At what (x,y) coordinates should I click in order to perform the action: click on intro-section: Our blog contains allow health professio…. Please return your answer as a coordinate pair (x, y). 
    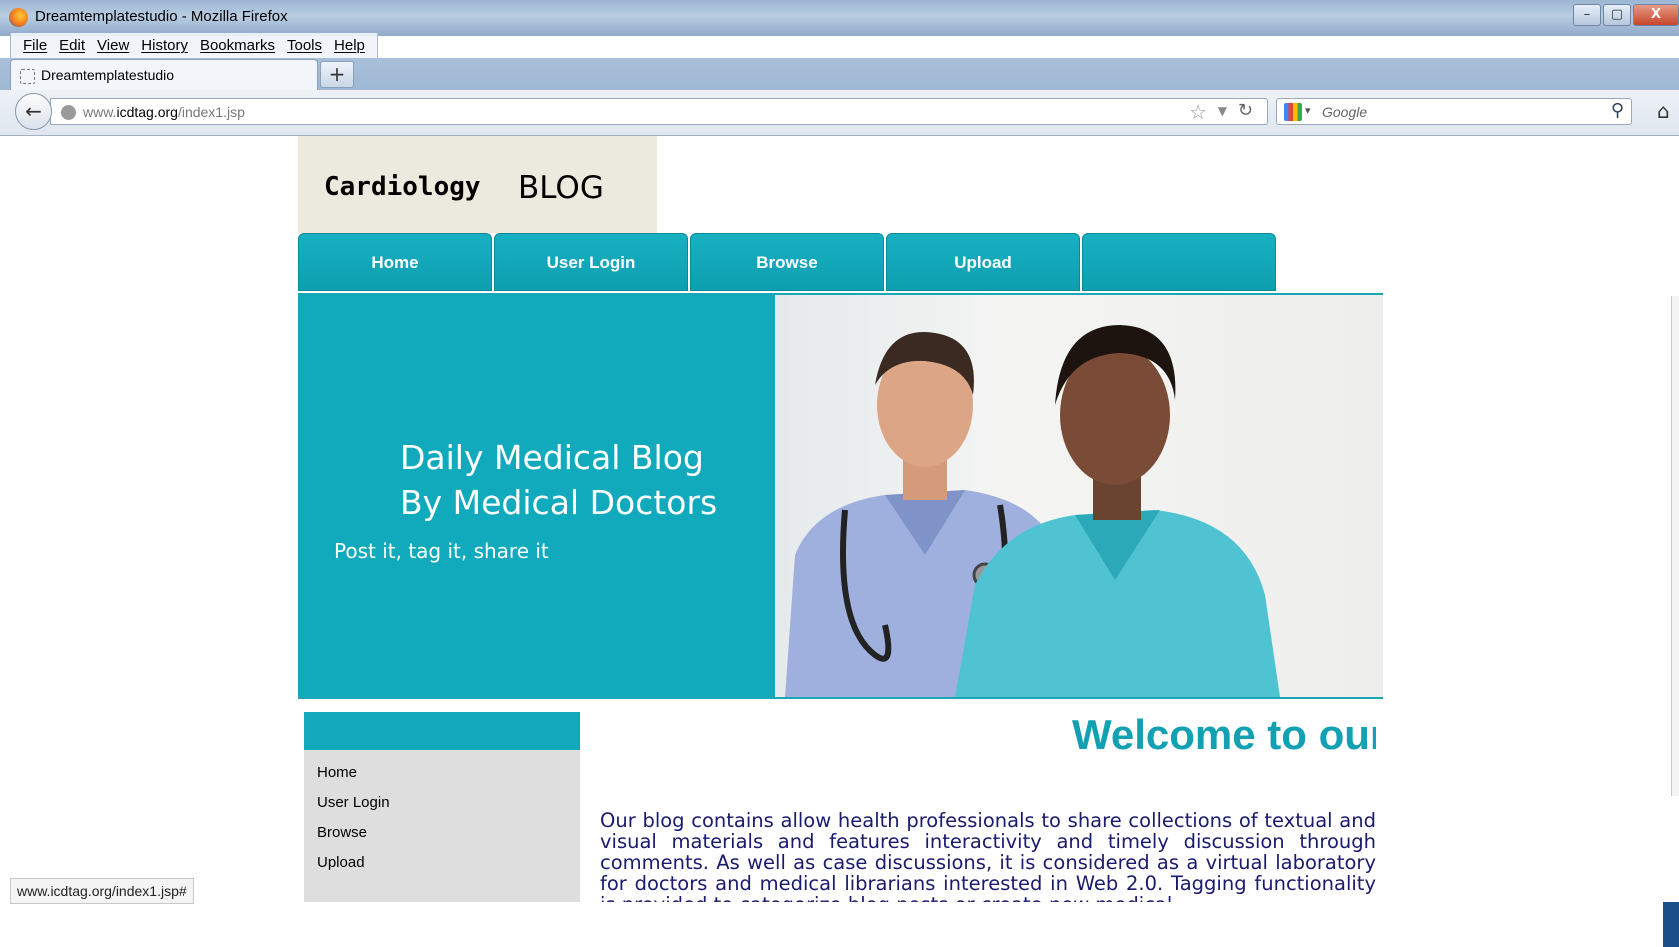
    Looking at the image, I should click on (988, 856).